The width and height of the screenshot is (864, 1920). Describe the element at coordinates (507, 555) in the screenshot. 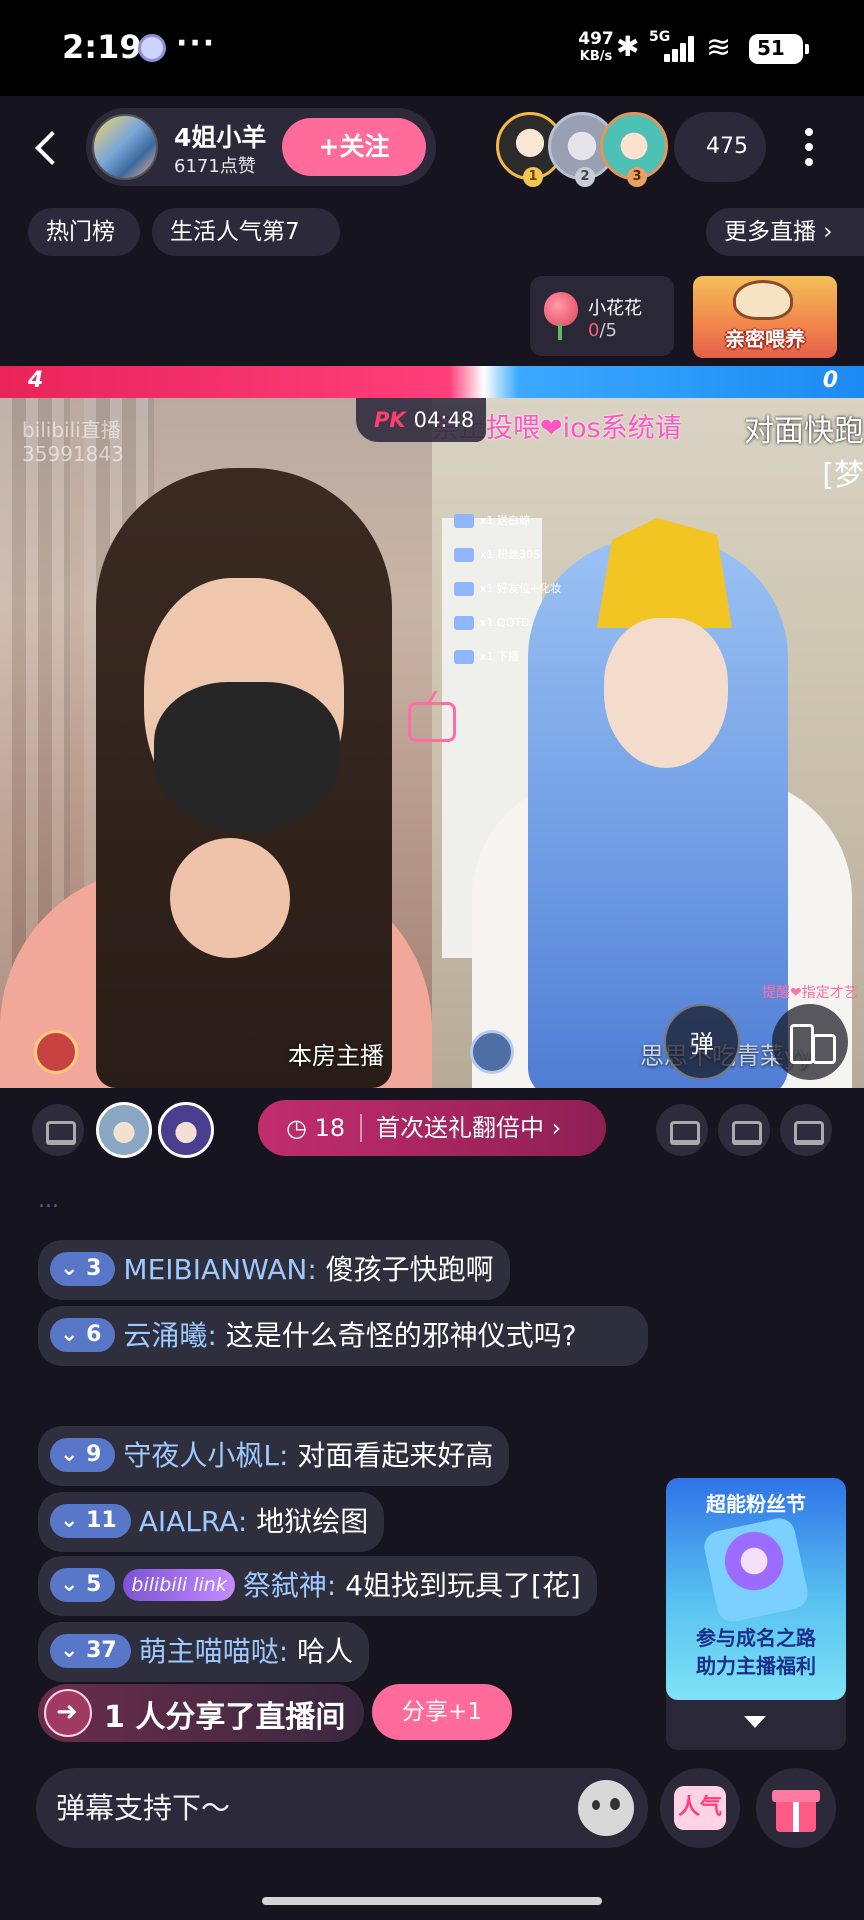

I see `gift-menu-item: x1 粉丝30S` at that location.